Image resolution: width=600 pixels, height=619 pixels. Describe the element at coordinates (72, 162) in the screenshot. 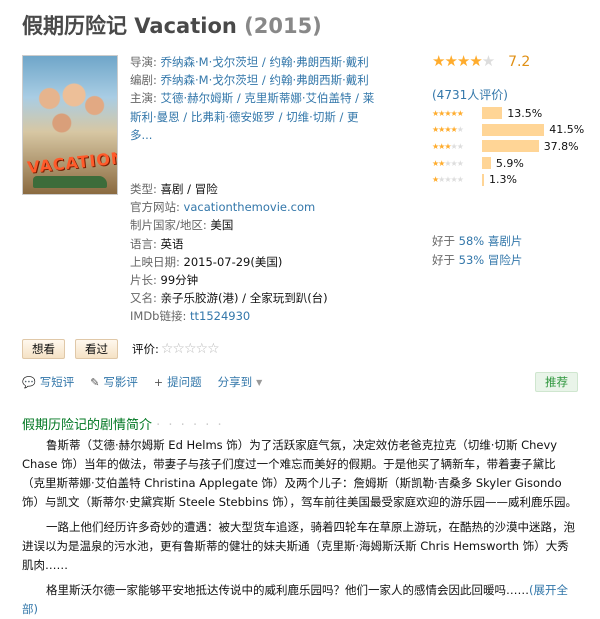

I see `poster-title-art: VACATION` at that location.